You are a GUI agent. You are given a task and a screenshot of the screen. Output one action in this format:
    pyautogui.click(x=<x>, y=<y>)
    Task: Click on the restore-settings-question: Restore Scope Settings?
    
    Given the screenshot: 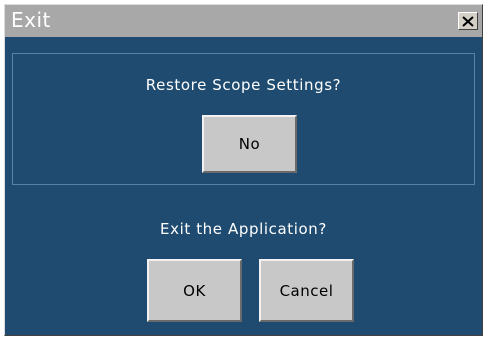 What is the action you would take?
    pyautogui.click(x=243, y=85)
    